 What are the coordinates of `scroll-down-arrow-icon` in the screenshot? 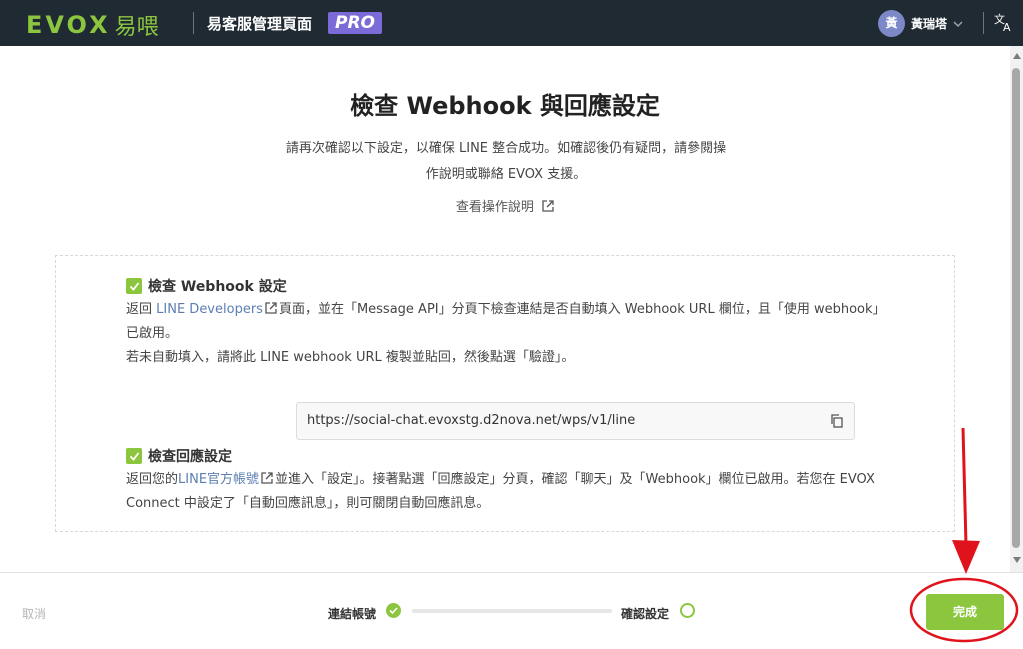 It's located at (1017, 560).